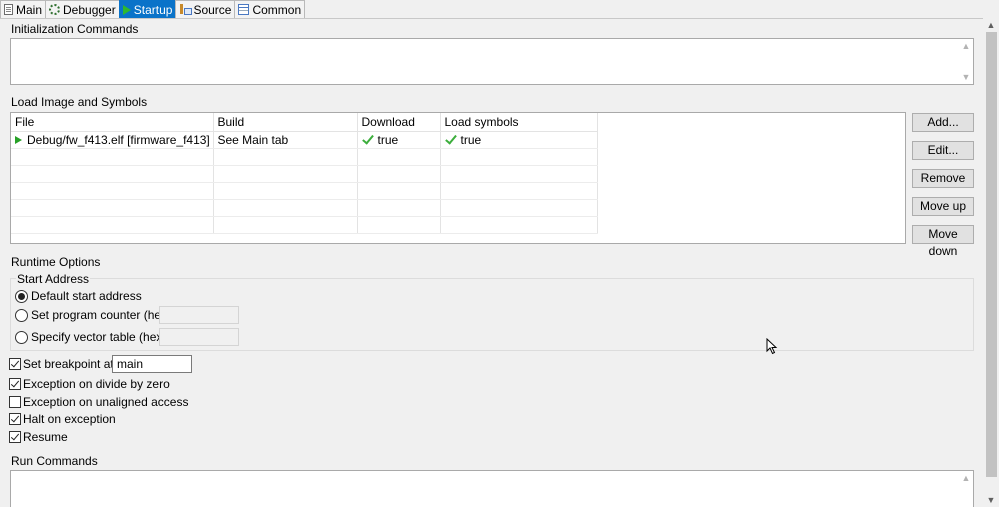 Image resolution: width=999 pixels, height=507 pixels. I want to click on tab-source: Source, so click(205, 9).